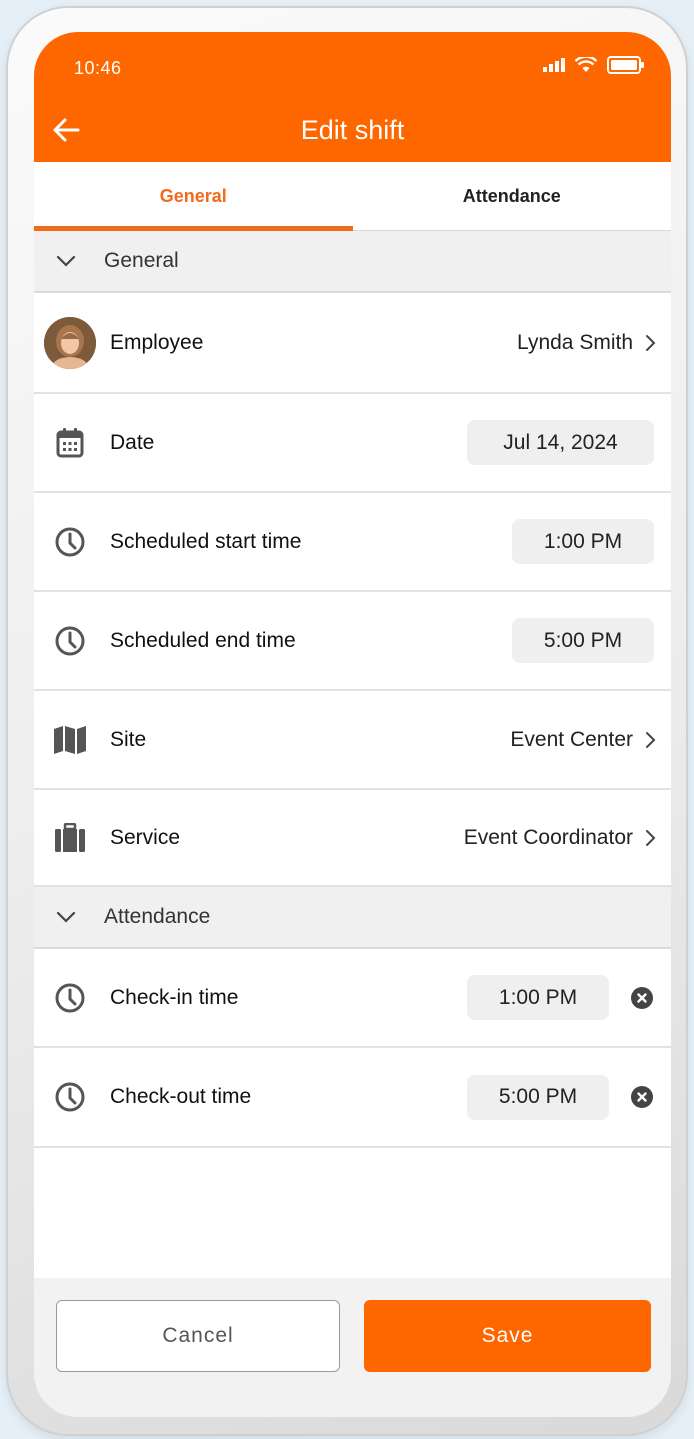  What do you see at coordinates (352, 998) in the screenshot?
I see `checkin-row: Check-in time 1:00 PM` at bounding box center [352, 998].